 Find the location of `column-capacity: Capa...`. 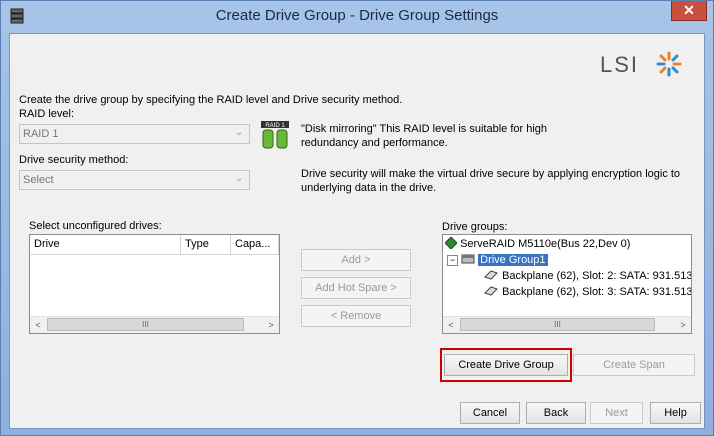

column-capacity: Capa... is located at coordinates (255, 245).